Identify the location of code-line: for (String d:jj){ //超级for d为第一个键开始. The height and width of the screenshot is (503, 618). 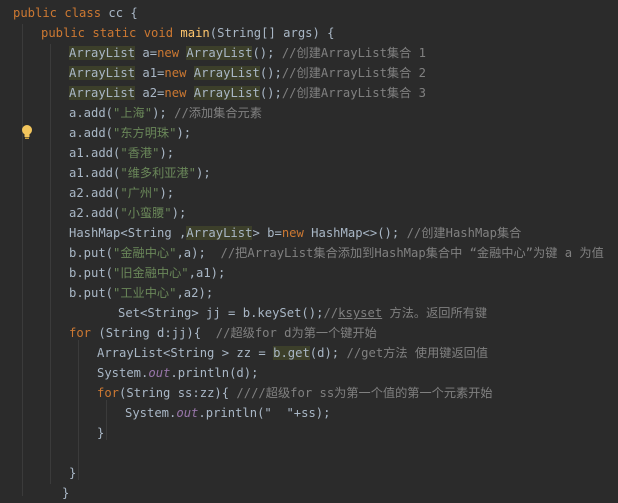
(223, 333).